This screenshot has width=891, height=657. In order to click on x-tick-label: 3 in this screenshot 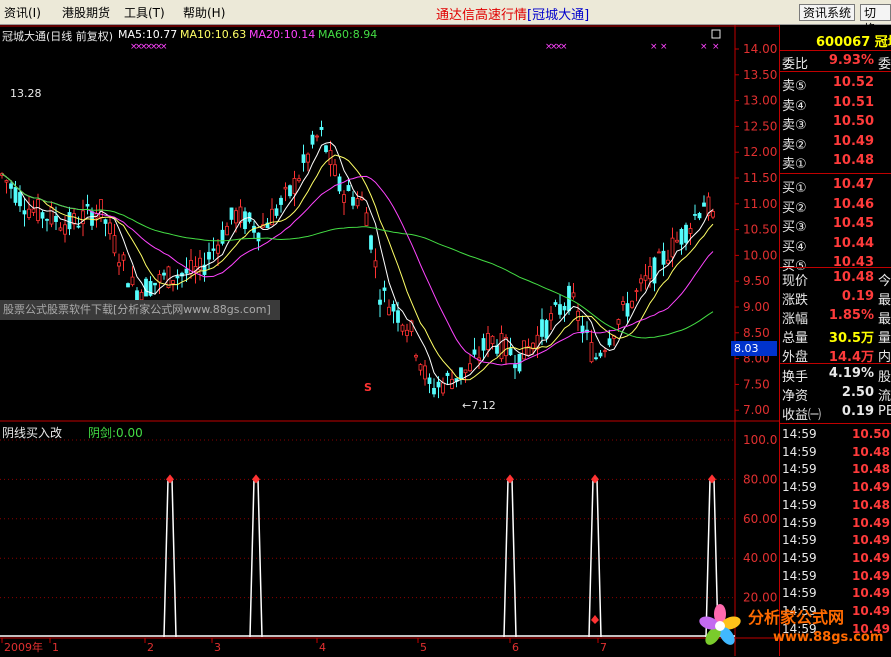, I will do `click(217, 647)`.